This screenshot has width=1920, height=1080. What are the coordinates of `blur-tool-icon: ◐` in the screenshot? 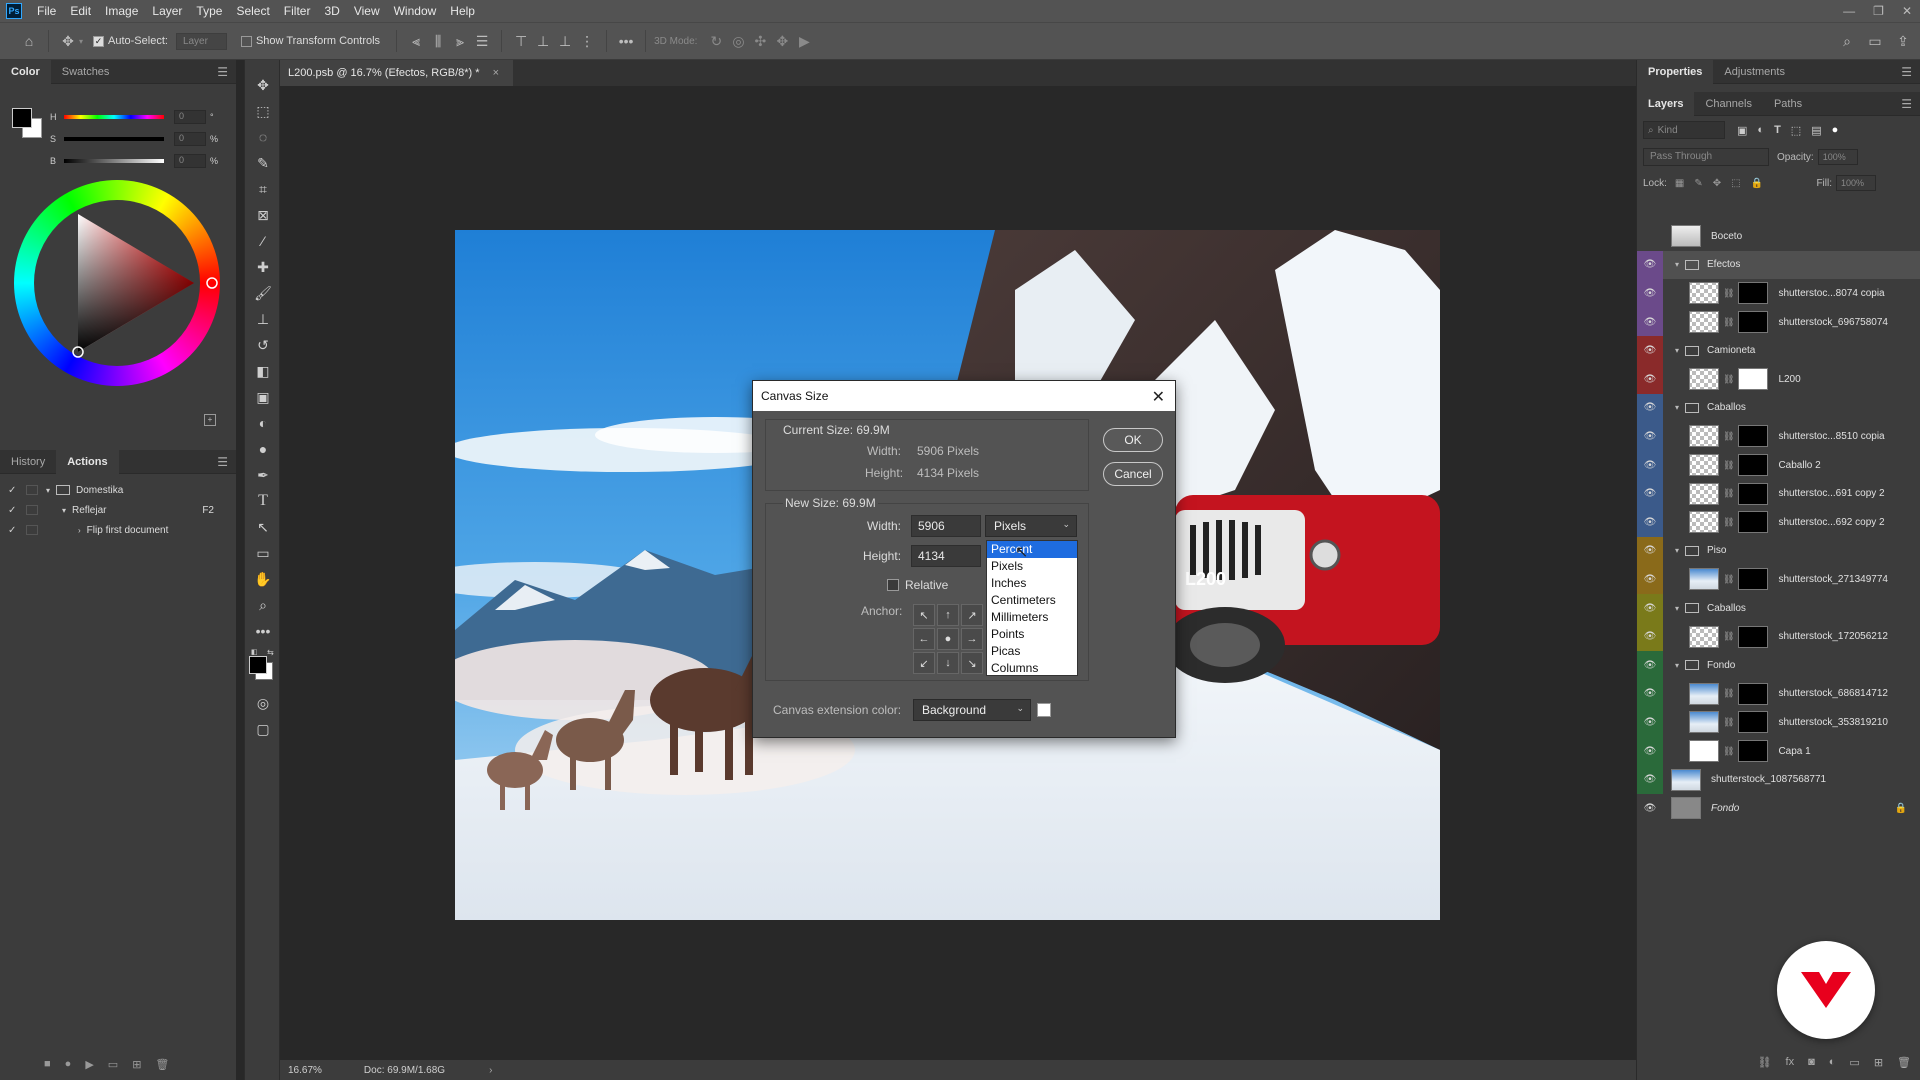 It's located at (263, 423).